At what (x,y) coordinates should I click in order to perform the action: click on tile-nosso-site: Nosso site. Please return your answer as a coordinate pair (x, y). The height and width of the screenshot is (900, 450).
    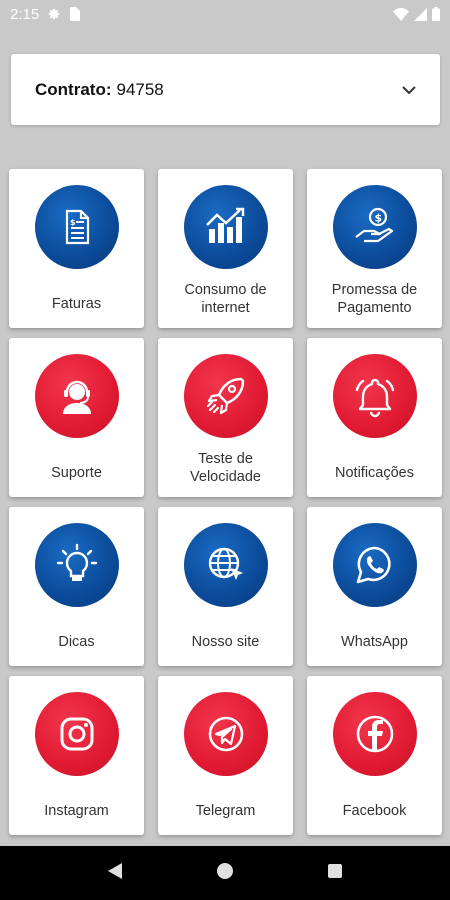
    Looking at the image, I should click on (225, 586).